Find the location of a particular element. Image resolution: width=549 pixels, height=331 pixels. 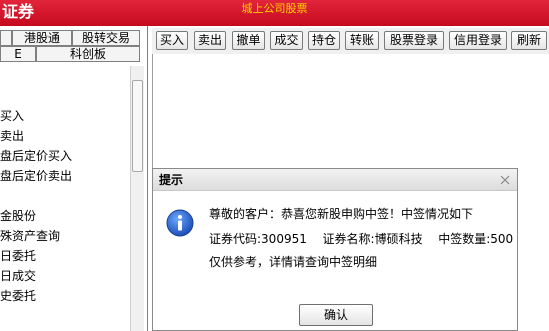

menu-item-special-assets: 殊资产查询 is located at coordinates (65, 236).